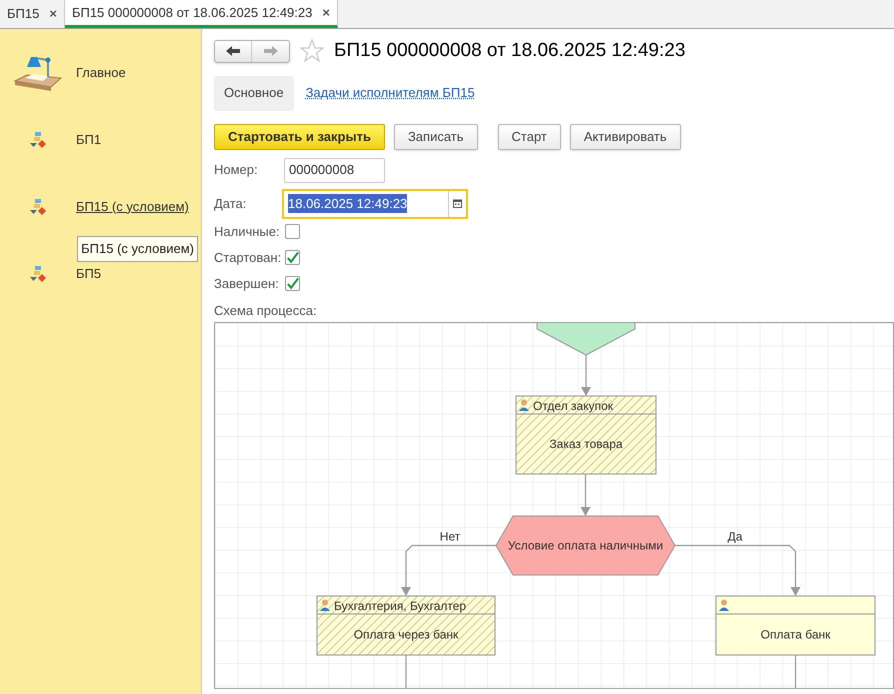 The height and width of the screenshot is (694, 894). Describe the element at coordinates (795, 635) in the screenshot. I see `task-title: Оплата банк` at that location.